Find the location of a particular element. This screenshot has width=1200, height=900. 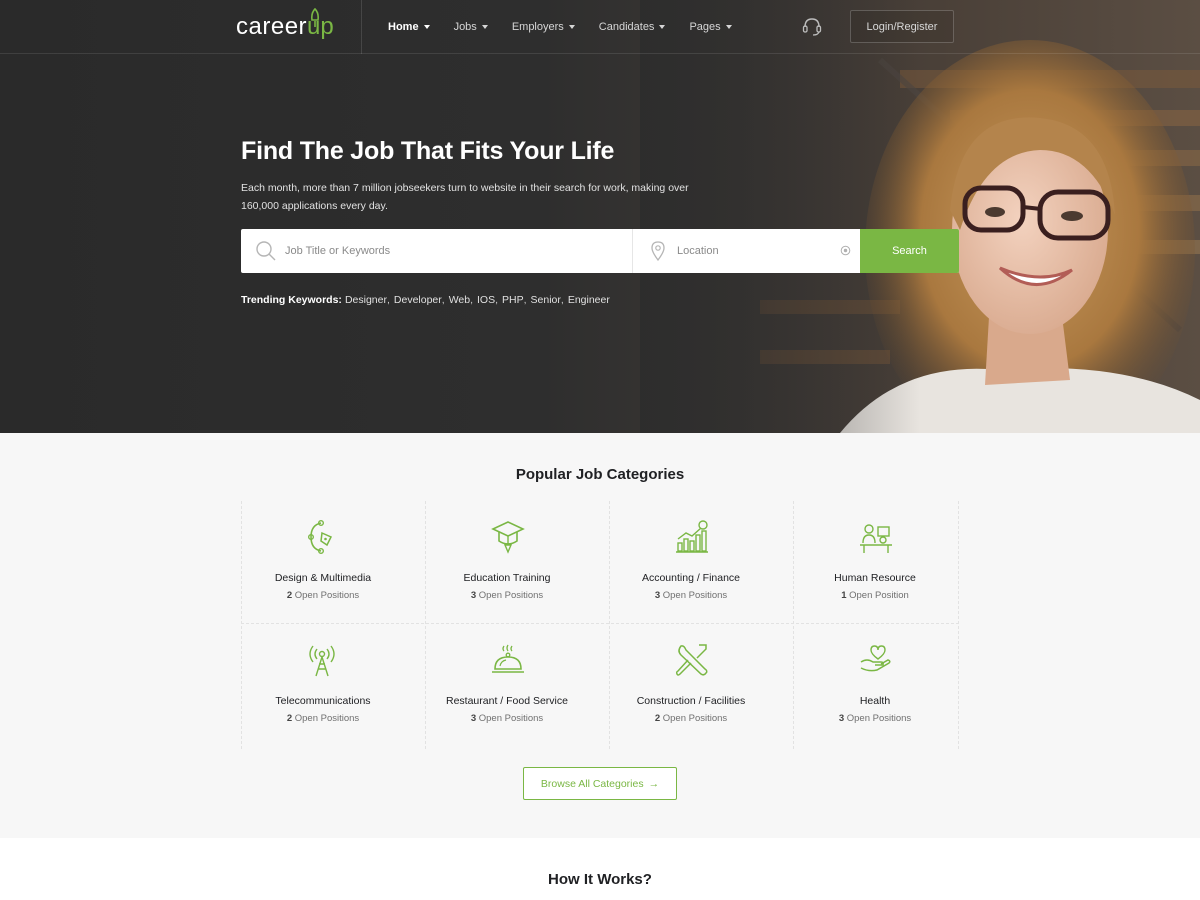

category-name: Telecommunications is located at coordinates (323, 701).